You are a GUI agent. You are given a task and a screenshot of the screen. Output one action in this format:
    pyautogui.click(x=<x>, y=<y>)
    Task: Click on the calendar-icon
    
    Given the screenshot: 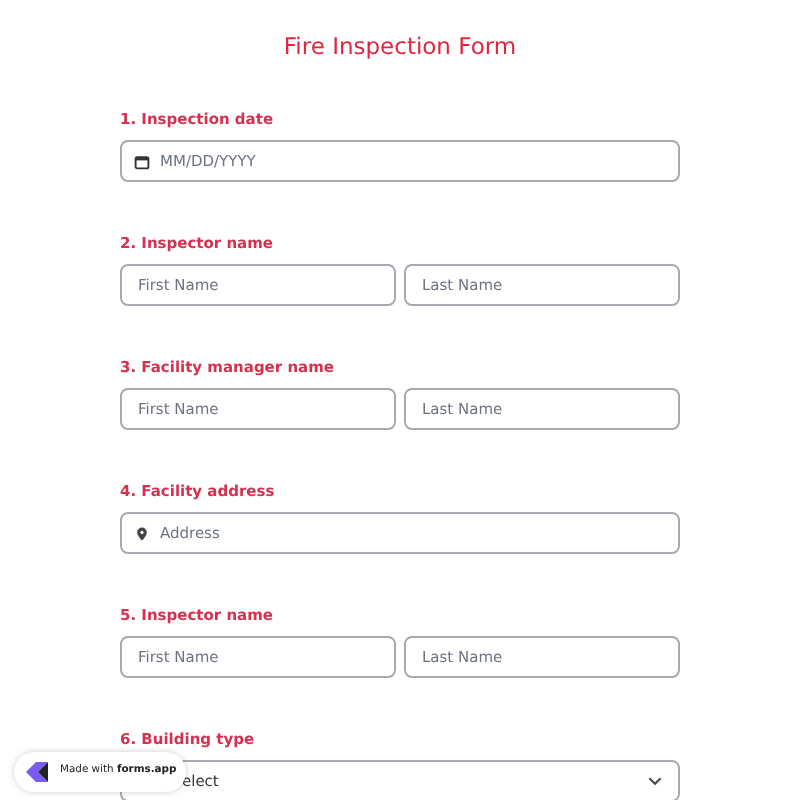 What is the action you would take?
    pyautogui.click(x=142, y=161)
    